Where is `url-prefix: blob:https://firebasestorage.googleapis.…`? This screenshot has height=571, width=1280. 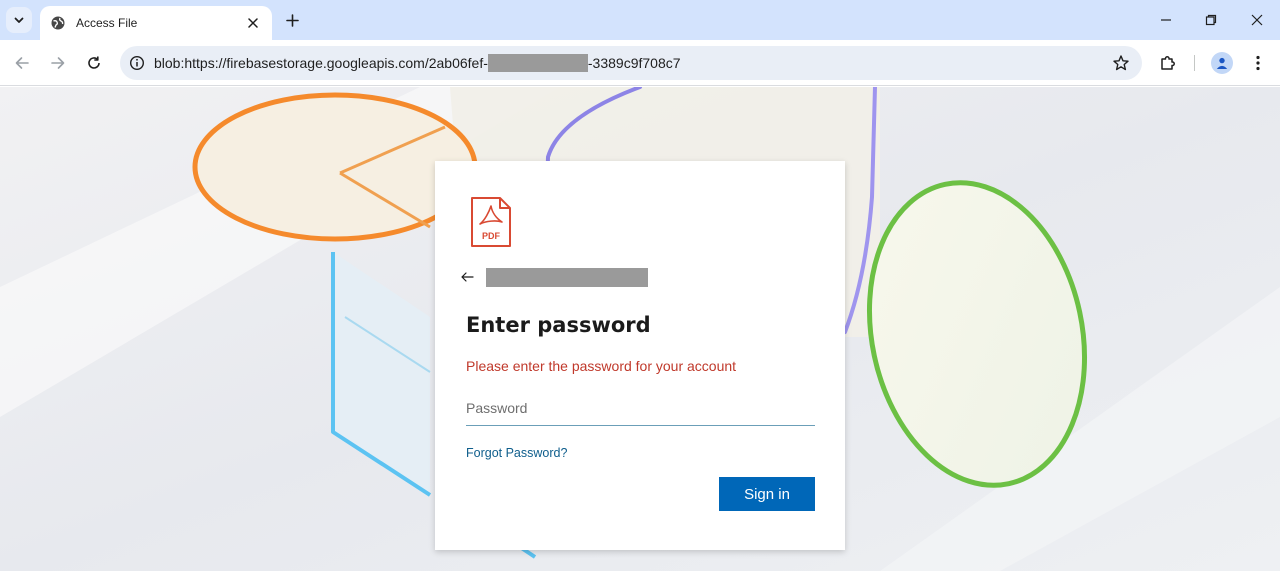 url-prefix: blob:https://firebasestorage.googleapis.… is located at coordinates (321, 63).